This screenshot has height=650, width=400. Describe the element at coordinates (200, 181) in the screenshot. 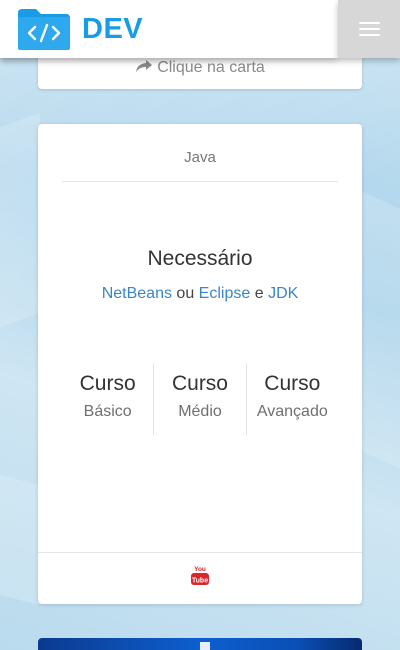

I see `card-divider` at that location.